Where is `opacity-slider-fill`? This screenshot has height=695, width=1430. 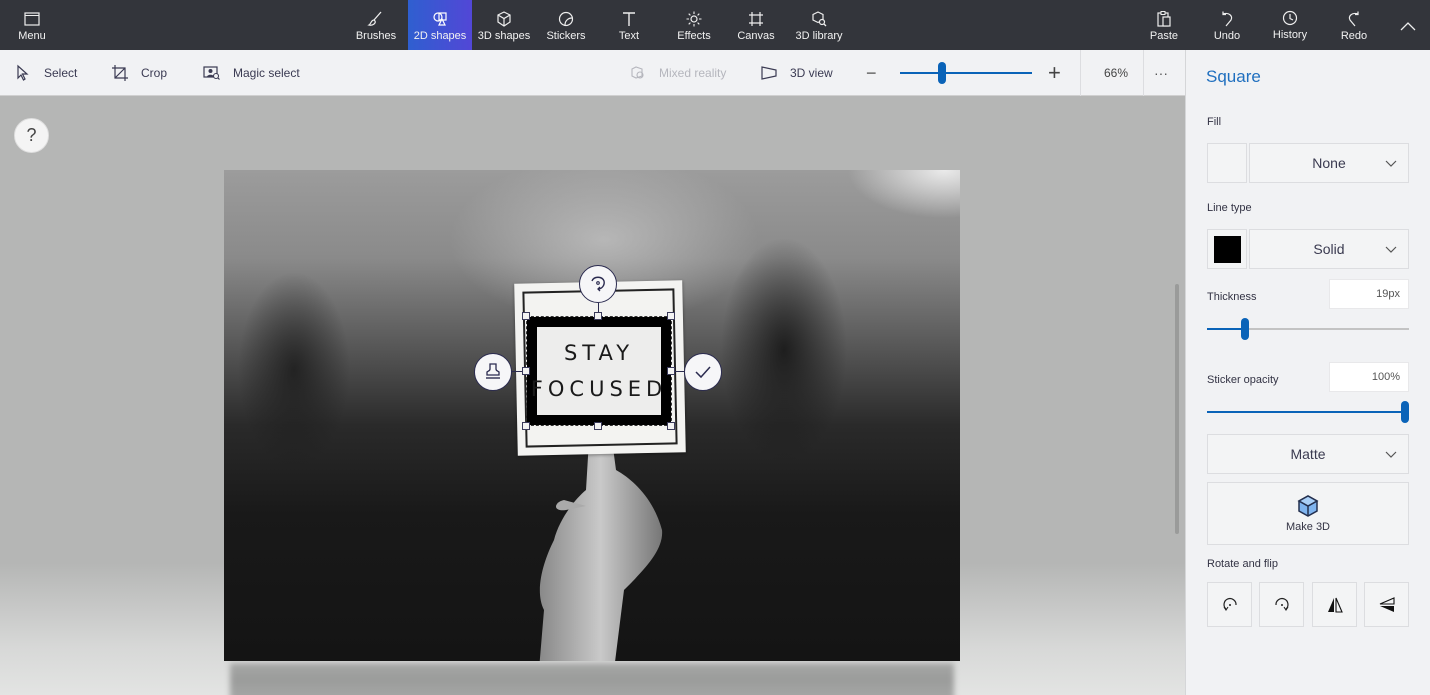 opacity-slider-fill is located at coordinates (1308, 412).